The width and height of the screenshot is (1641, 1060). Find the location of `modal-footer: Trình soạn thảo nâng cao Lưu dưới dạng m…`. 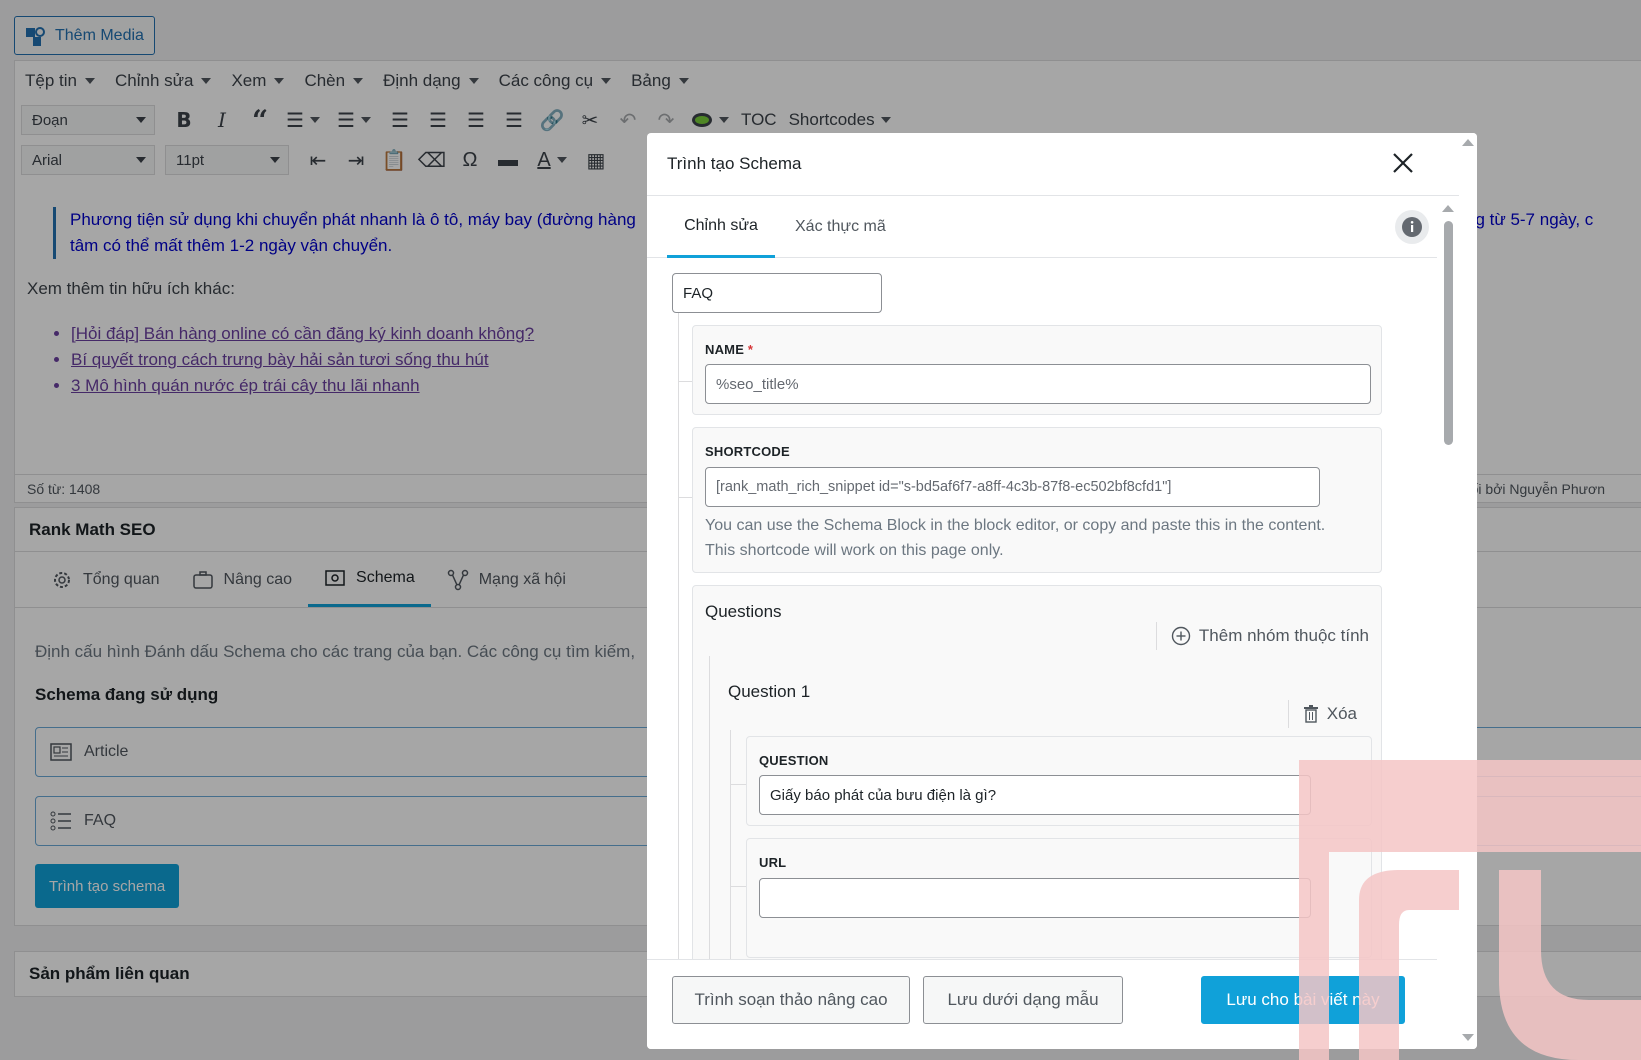

modal-footer: Trình soạn thảo nâng cao Lưu dưới dạng m… is located at coordinates (1042, 1004).